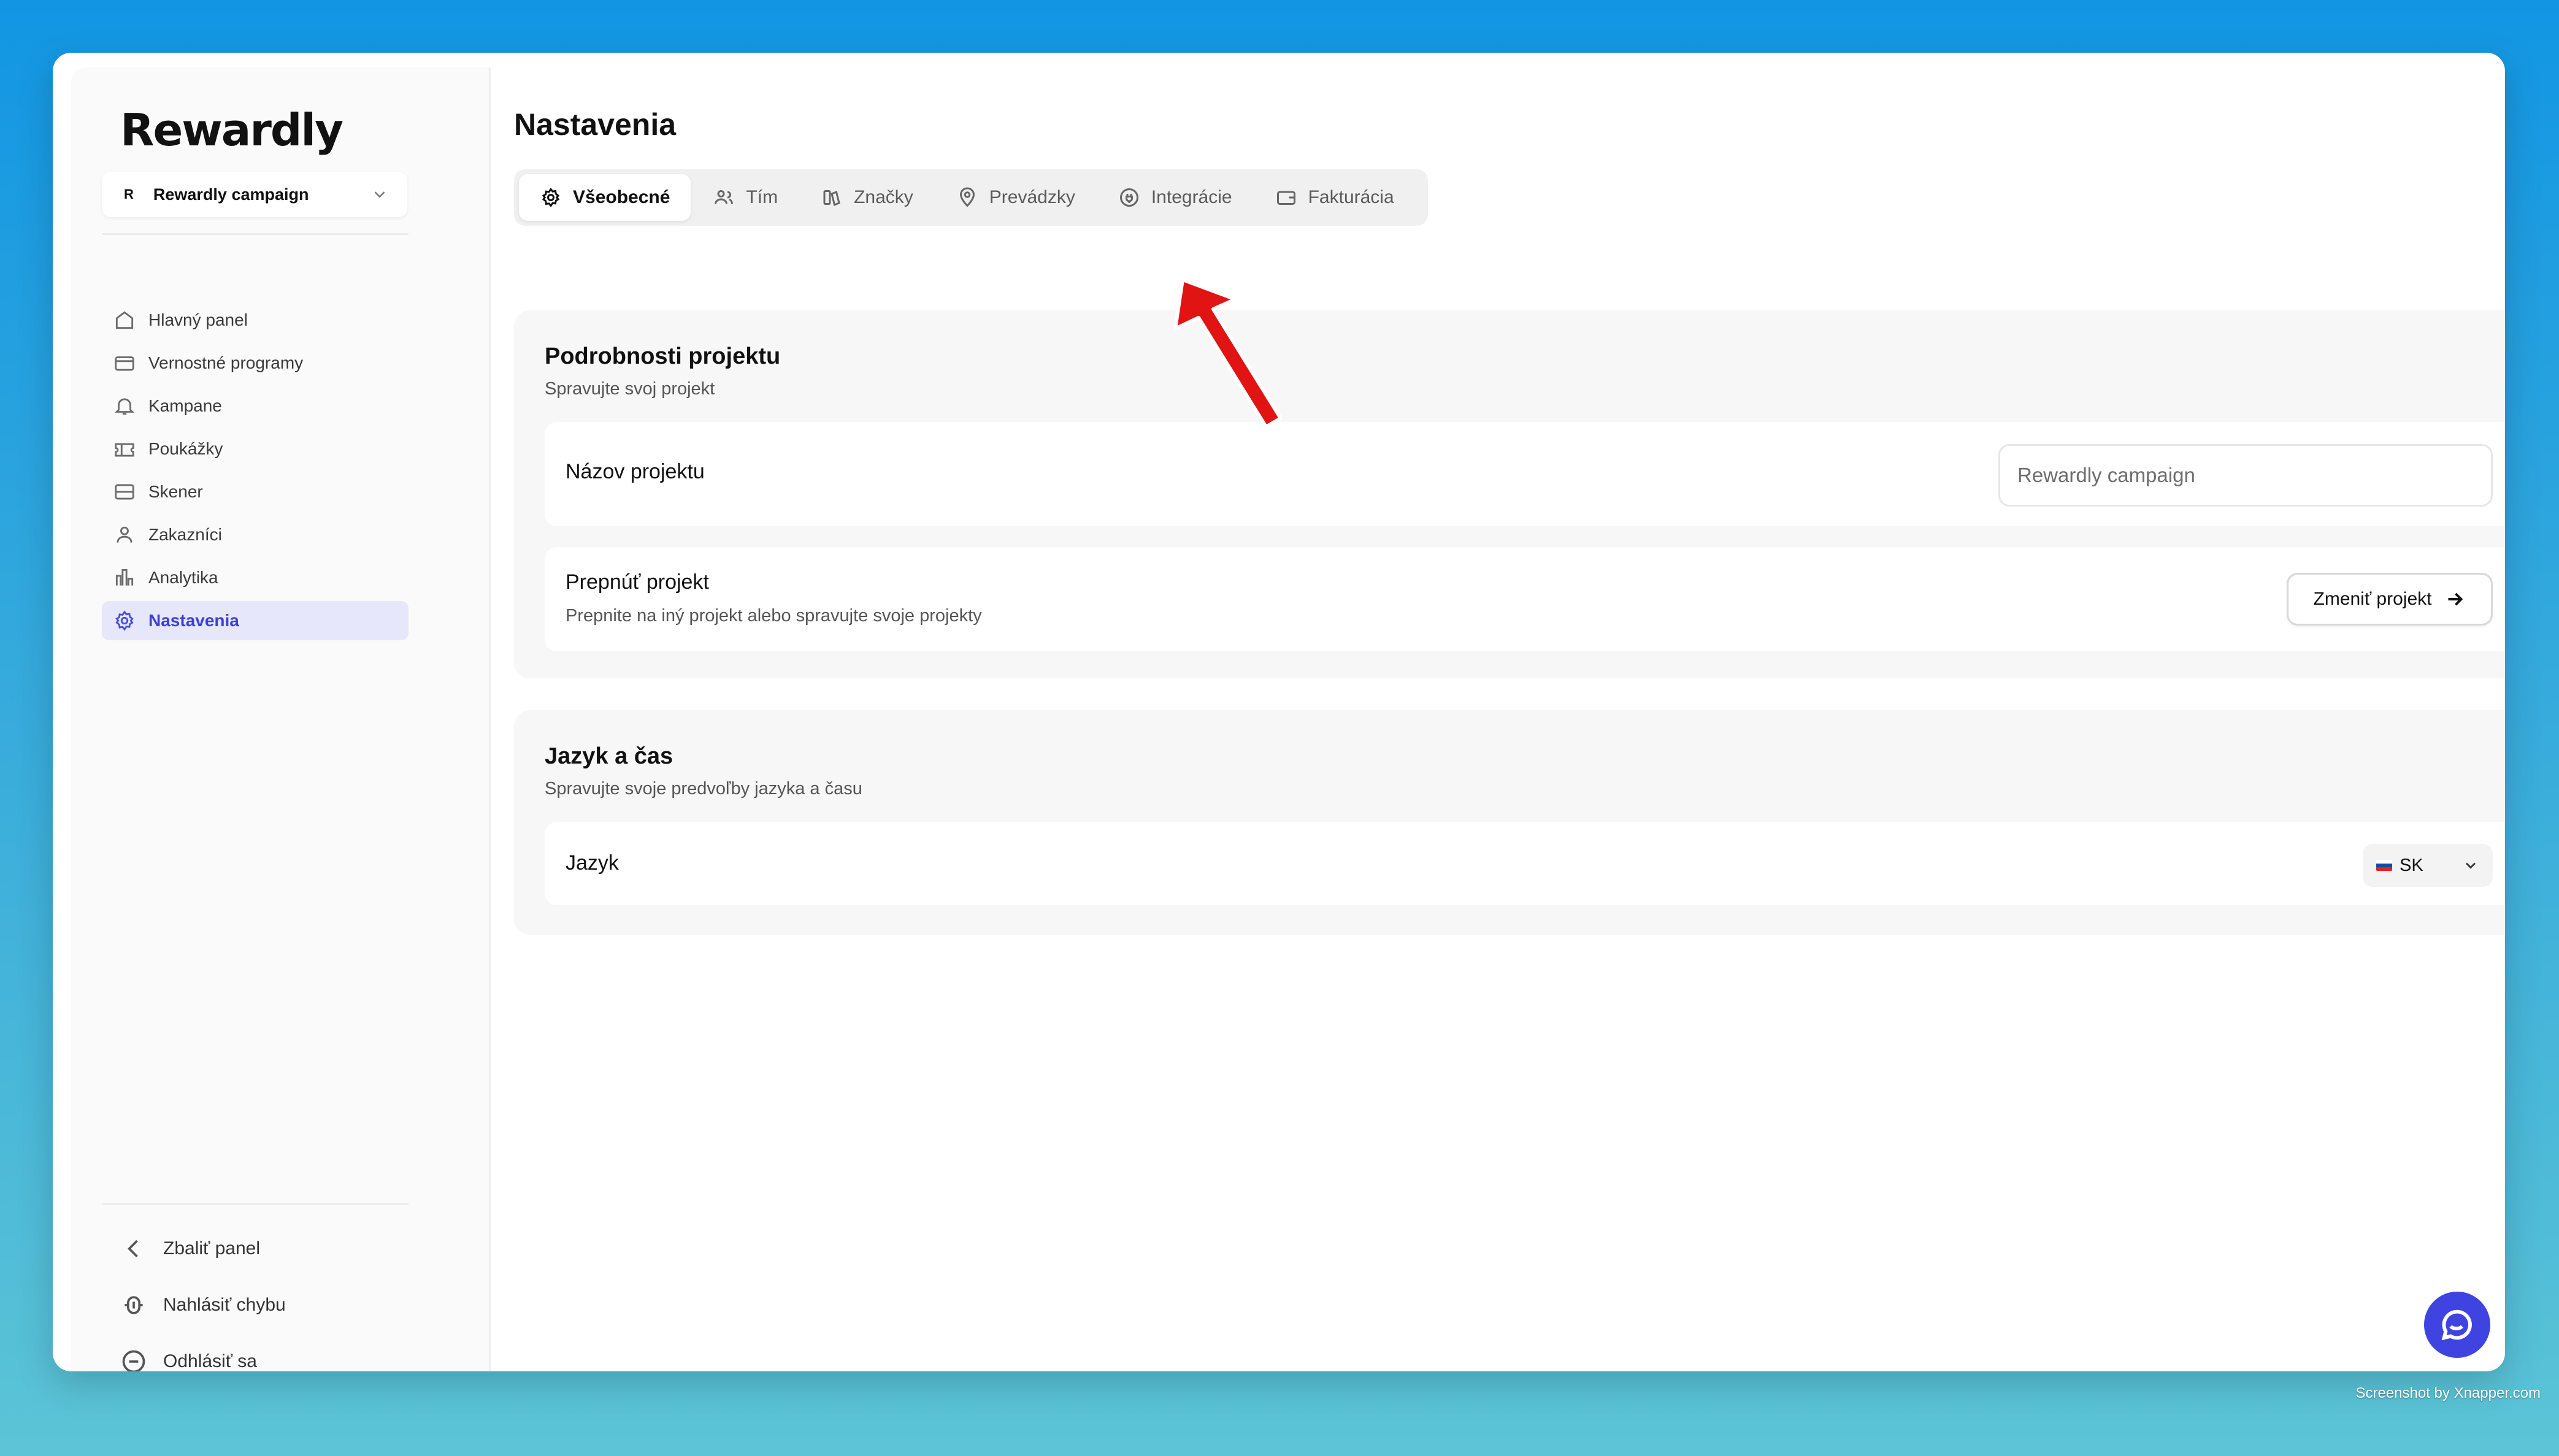  I want to click on sidebar-item-loyalty: Vernostné programy, so click(255, 363).